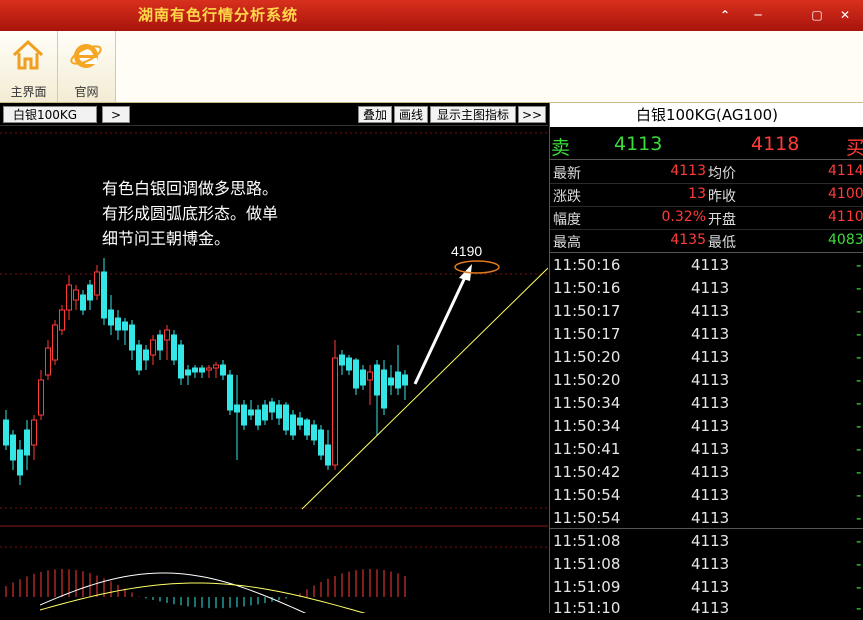 The height and width of the screenshot is (620, 863). Describe the element at coordinates (758, 15) in the screenshot. I see `minimize-button: ─` at that location.